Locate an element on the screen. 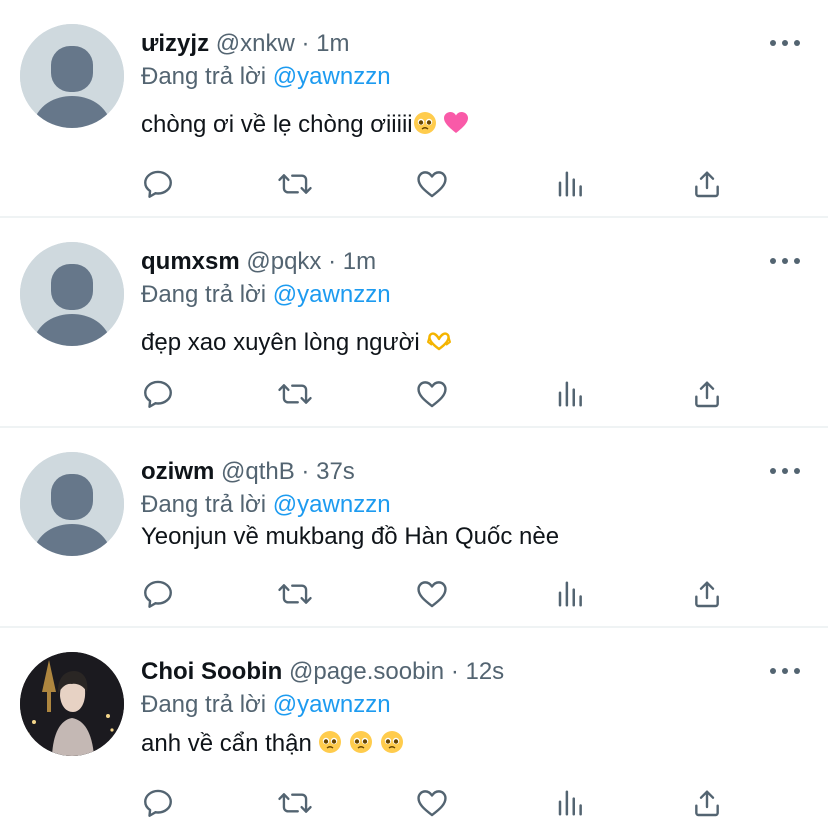 The image size is (828, 835). tweet-text-content: Yeonjun về mukbang đồ Hàn Quốc nèe is located at coordinates (350, 536).